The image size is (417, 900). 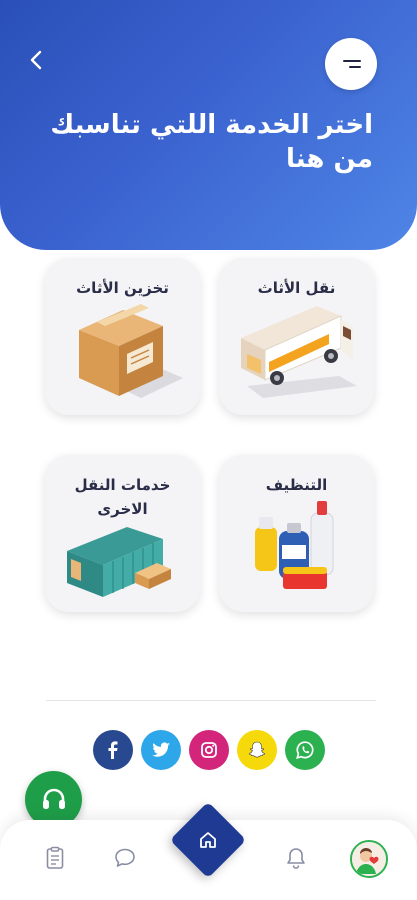 I want to click on chat-nav-item, so click(x=125, y=858).